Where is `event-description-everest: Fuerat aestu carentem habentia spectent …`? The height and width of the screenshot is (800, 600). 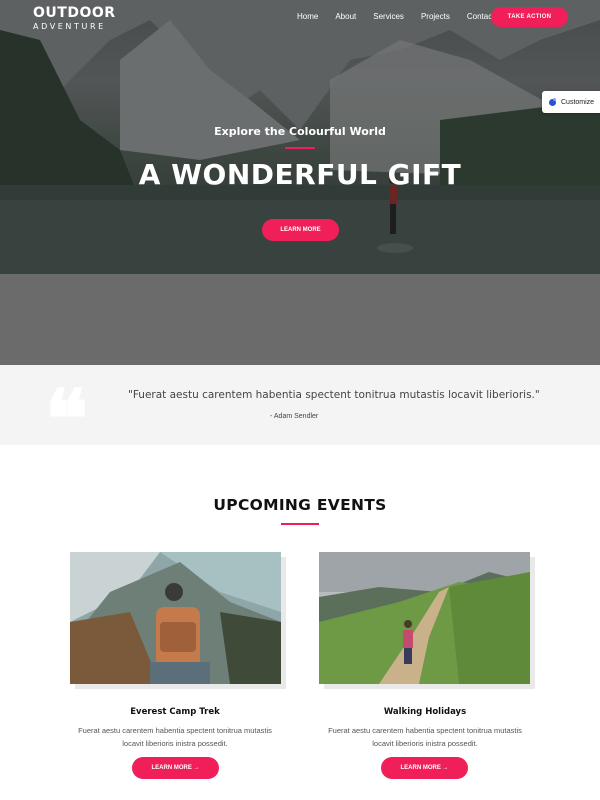 event-description-everest: Fuerat aestu carentem habentia spectent … is located at coordinates (175, 737).